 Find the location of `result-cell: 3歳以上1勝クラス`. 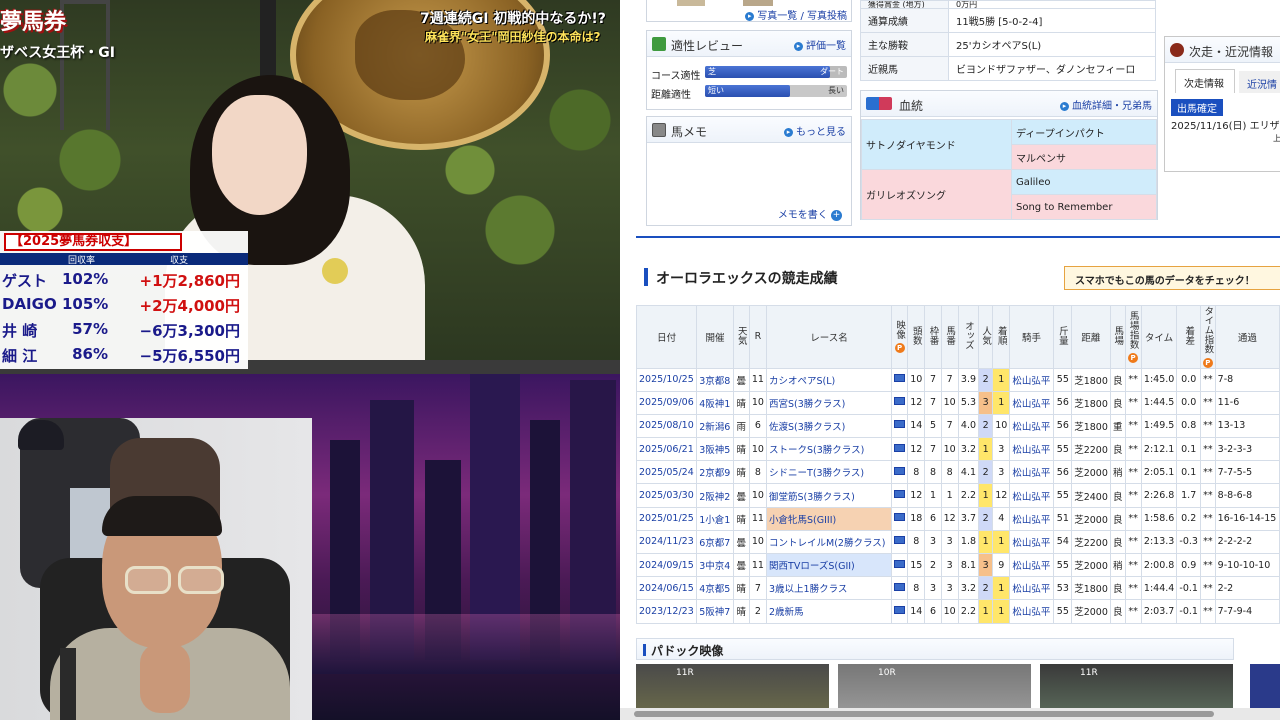

result-cell: 3歳以上1勝クラス is located at coordinates (829, 588).